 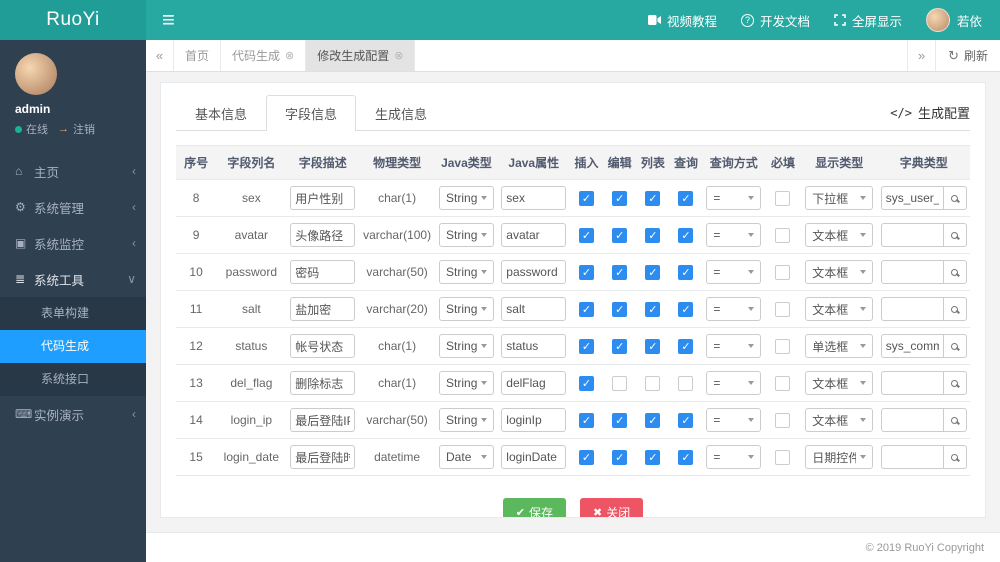 I want to click on tab-scroll-right-button: », so click(x=921, y=55).